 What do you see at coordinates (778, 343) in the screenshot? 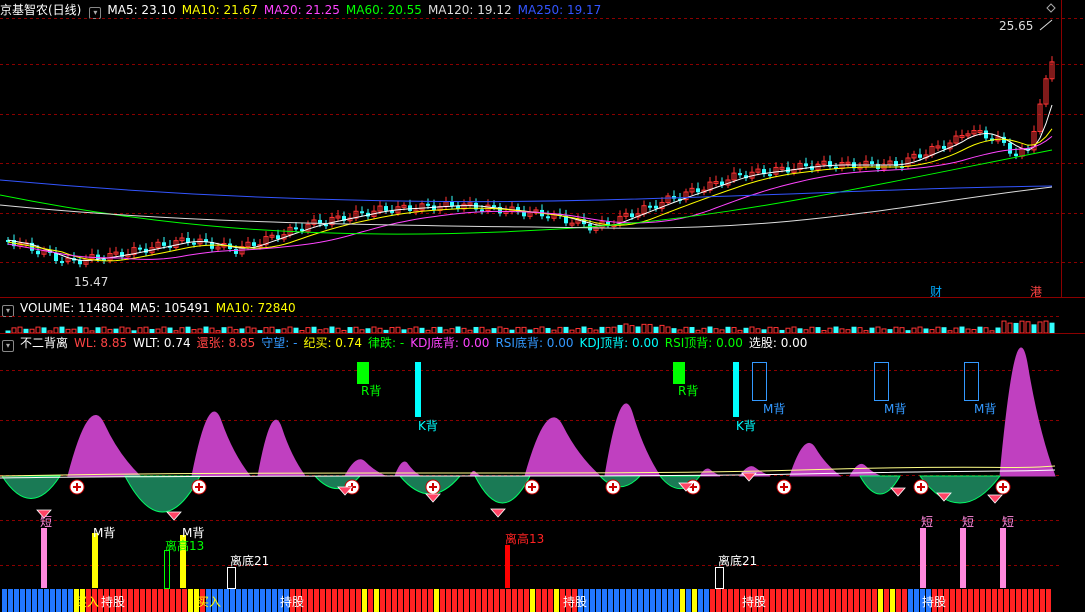
I see `xuangu-label: 选股: 0.00` at bounding box center [778, 343].